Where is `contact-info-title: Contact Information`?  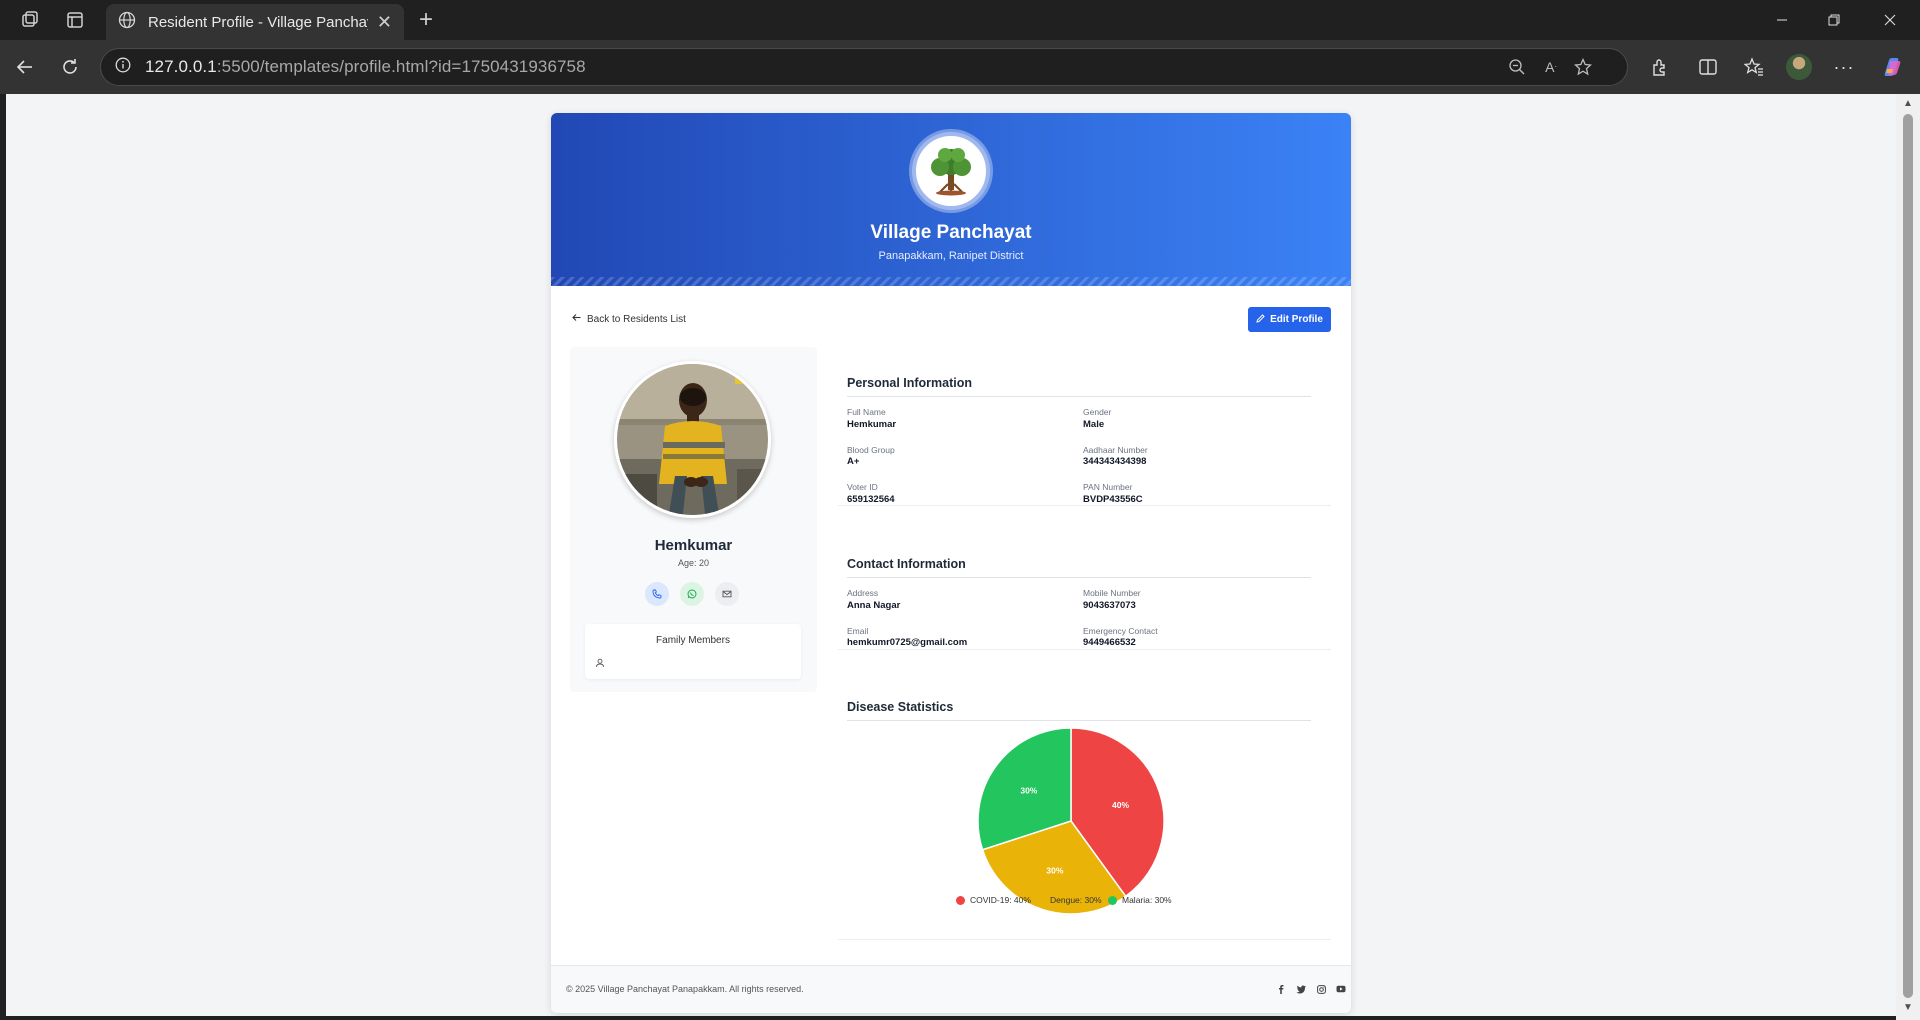
contact-info-title: Contact Information is located at coordinates (906, 564).